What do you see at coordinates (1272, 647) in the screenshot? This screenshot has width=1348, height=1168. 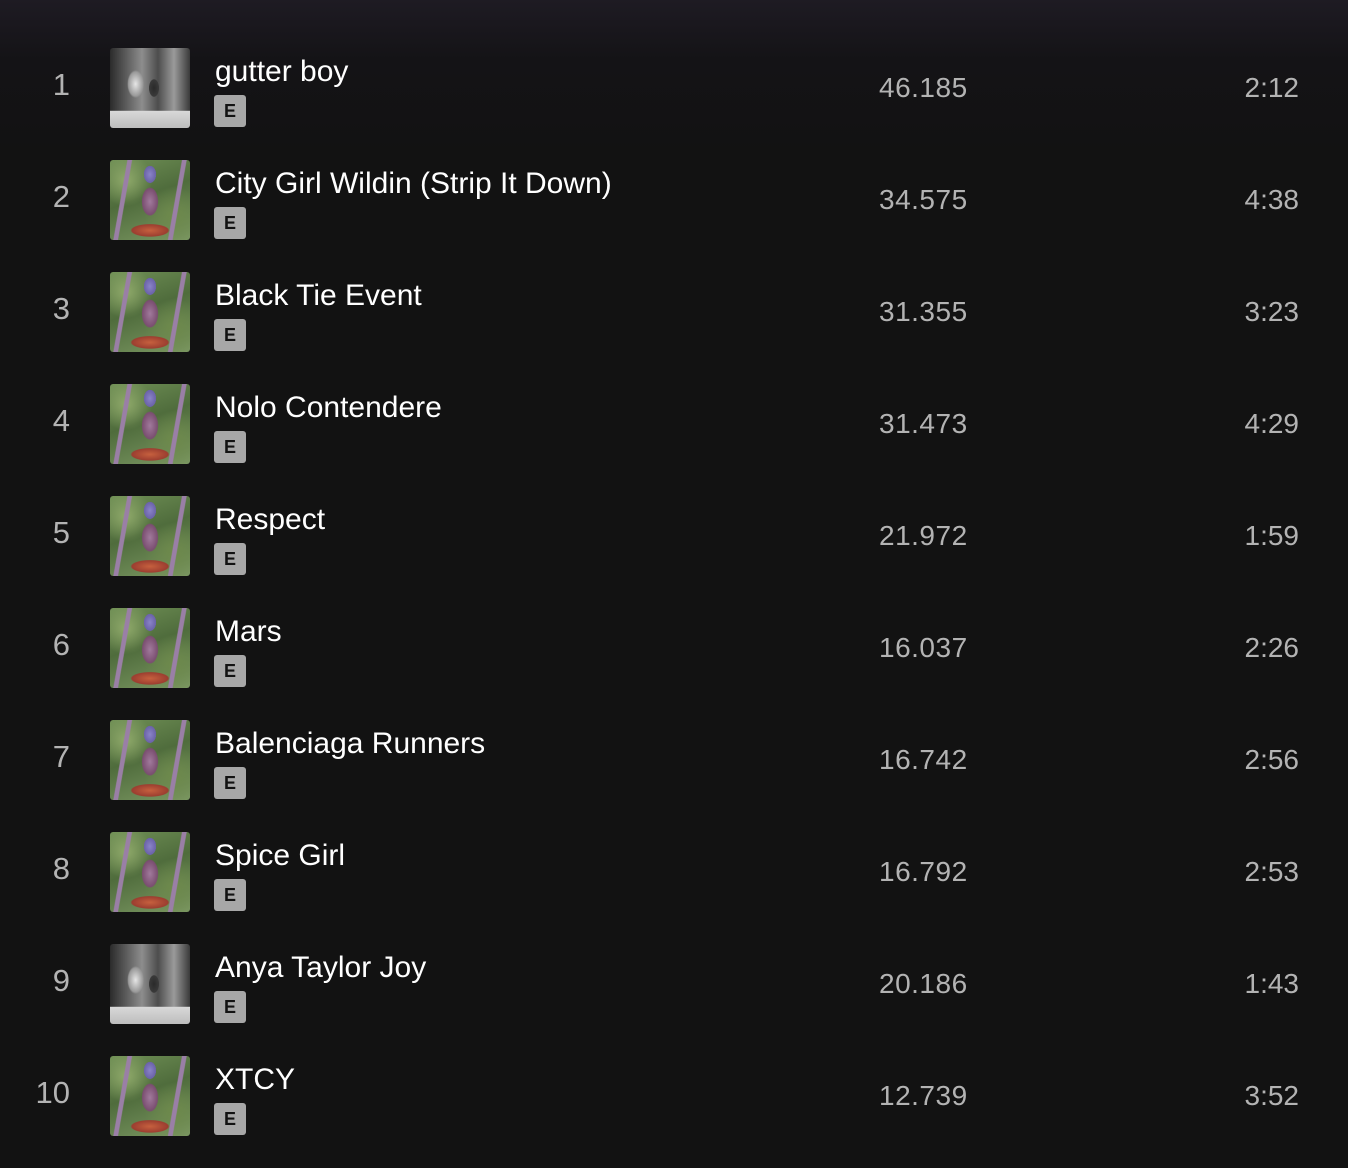 I see `track-duration: 2:26` at bounding box center [1272, 647].